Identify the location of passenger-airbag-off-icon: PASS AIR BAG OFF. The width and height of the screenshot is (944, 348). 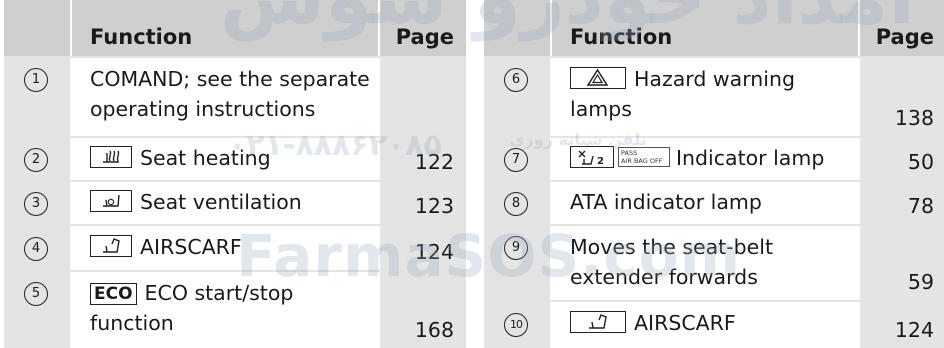
(644, 157).